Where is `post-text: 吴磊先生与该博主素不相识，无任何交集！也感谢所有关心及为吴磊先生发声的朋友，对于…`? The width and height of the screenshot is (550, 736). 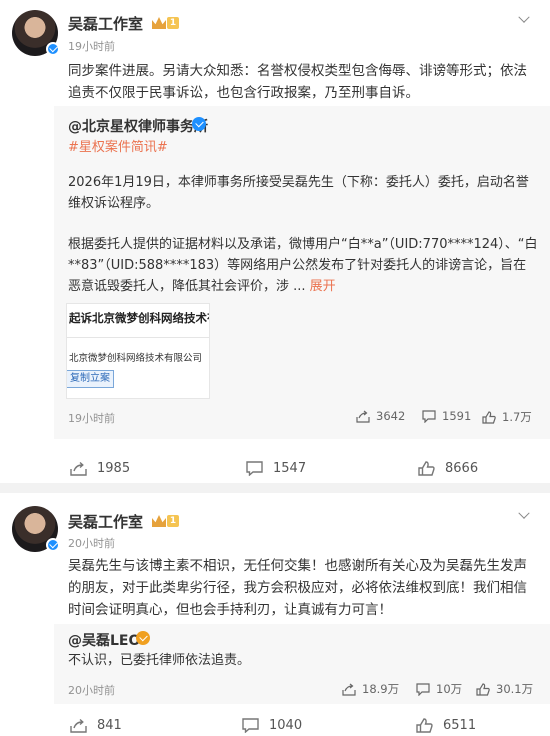
post-text: 吴磊先生与该博主素不相识，无任何交集！也感谢所有关心及为吴磊先生发声的朋友，对于… is located at coordinates (297, 588).